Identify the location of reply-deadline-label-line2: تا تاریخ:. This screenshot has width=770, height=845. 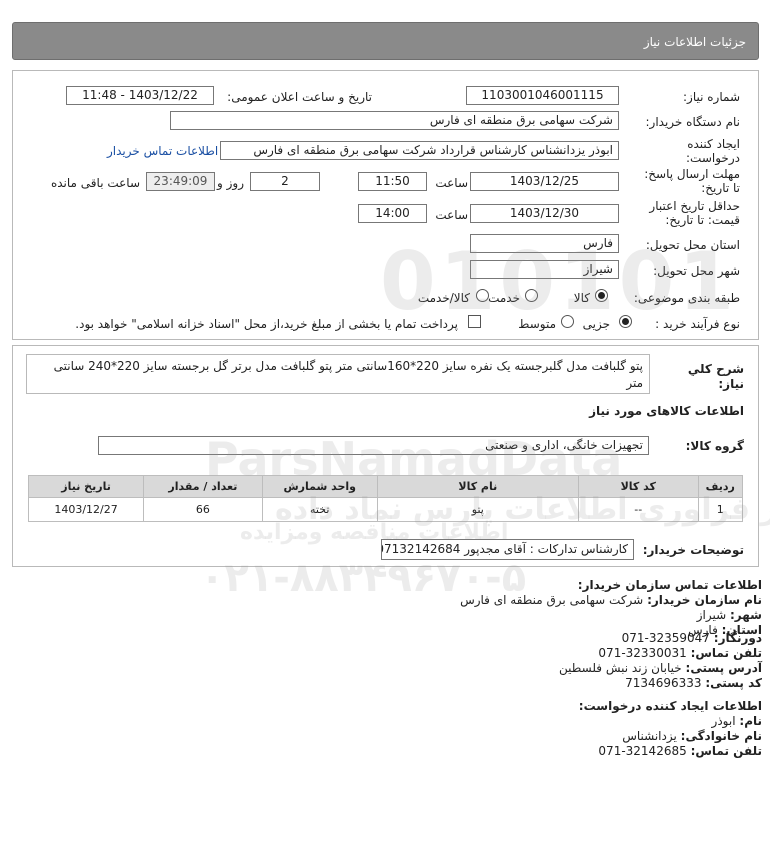
(720, 188).